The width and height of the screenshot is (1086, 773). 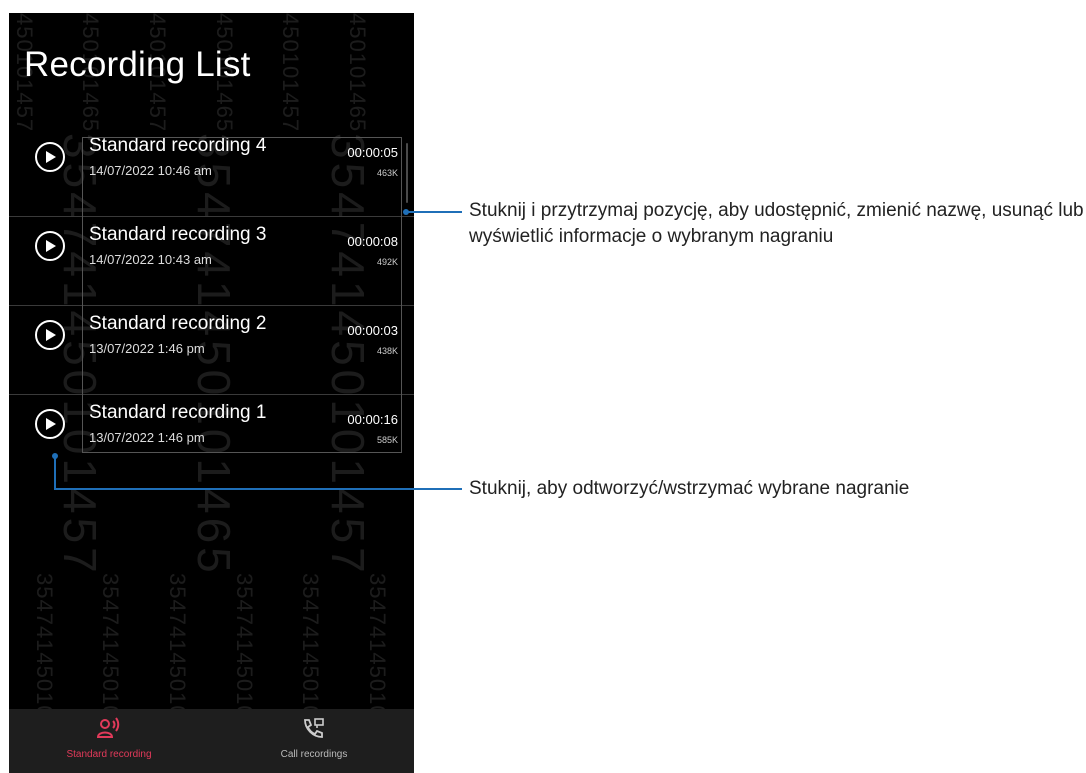 I want to click on tab-standard-recording: Standard recording, so click(x=109, y=741).